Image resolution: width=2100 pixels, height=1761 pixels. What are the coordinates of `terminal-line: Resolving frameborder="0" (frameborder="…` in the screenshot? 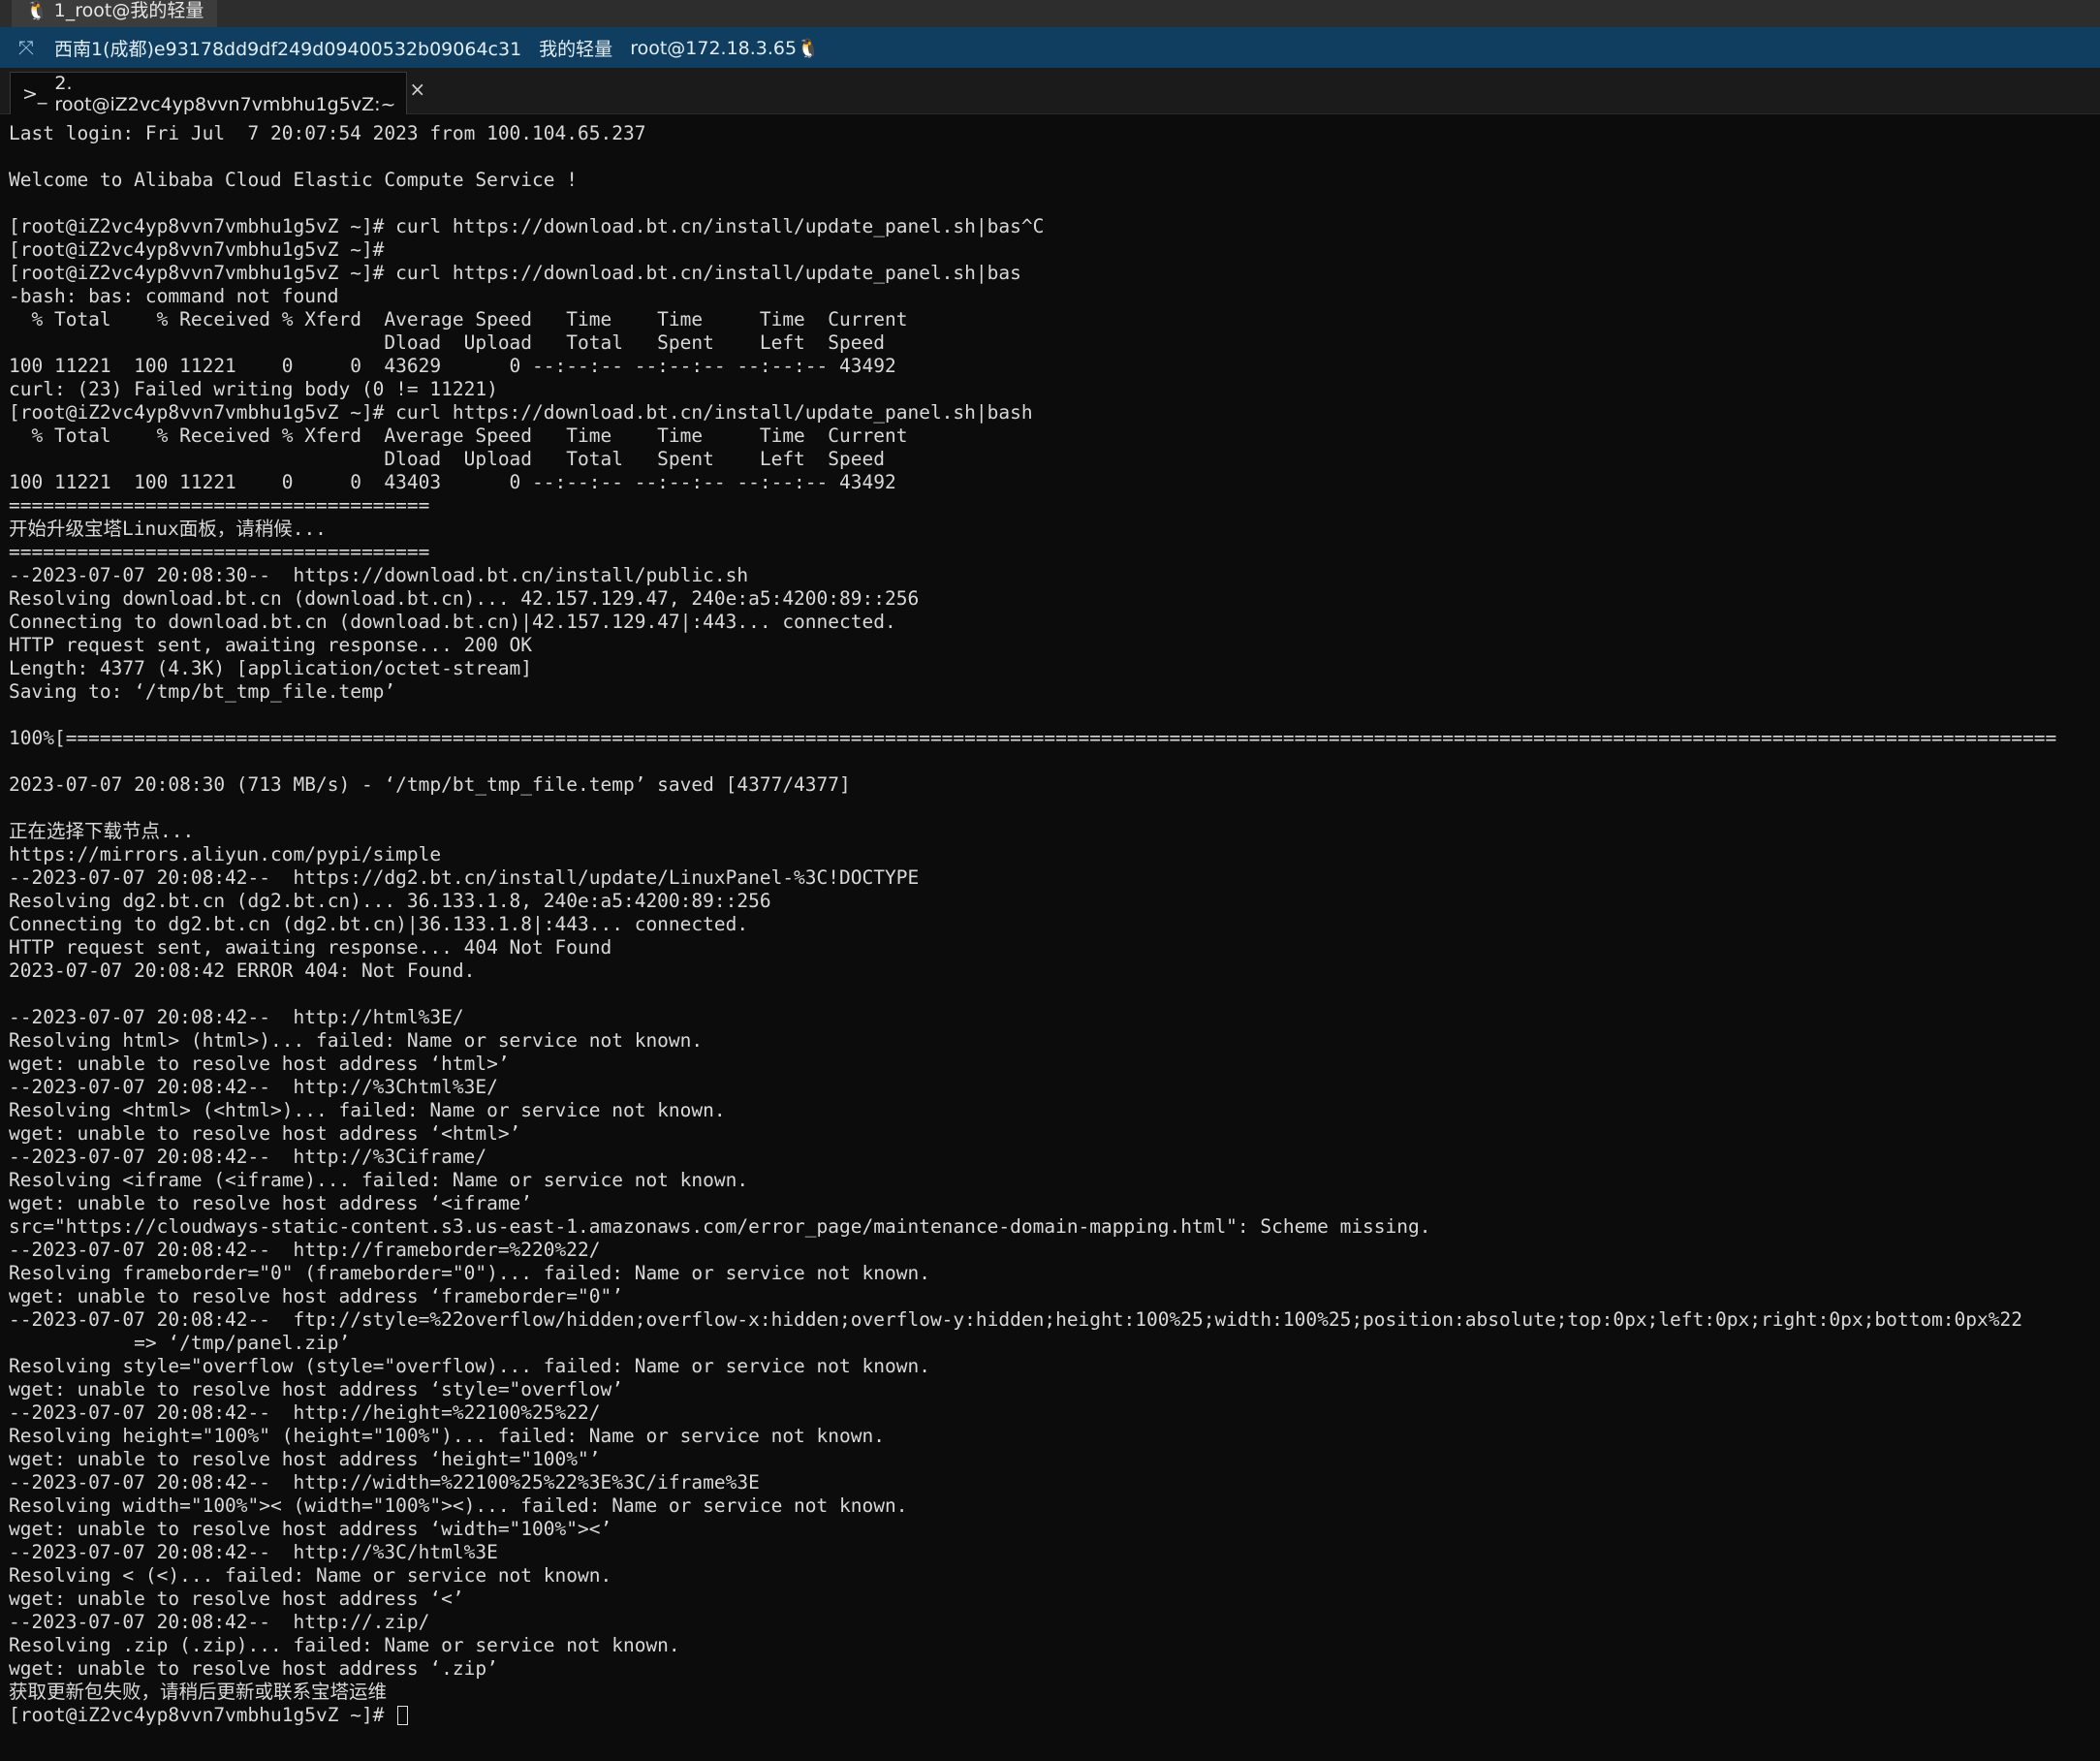 It's located at (469, 1273).